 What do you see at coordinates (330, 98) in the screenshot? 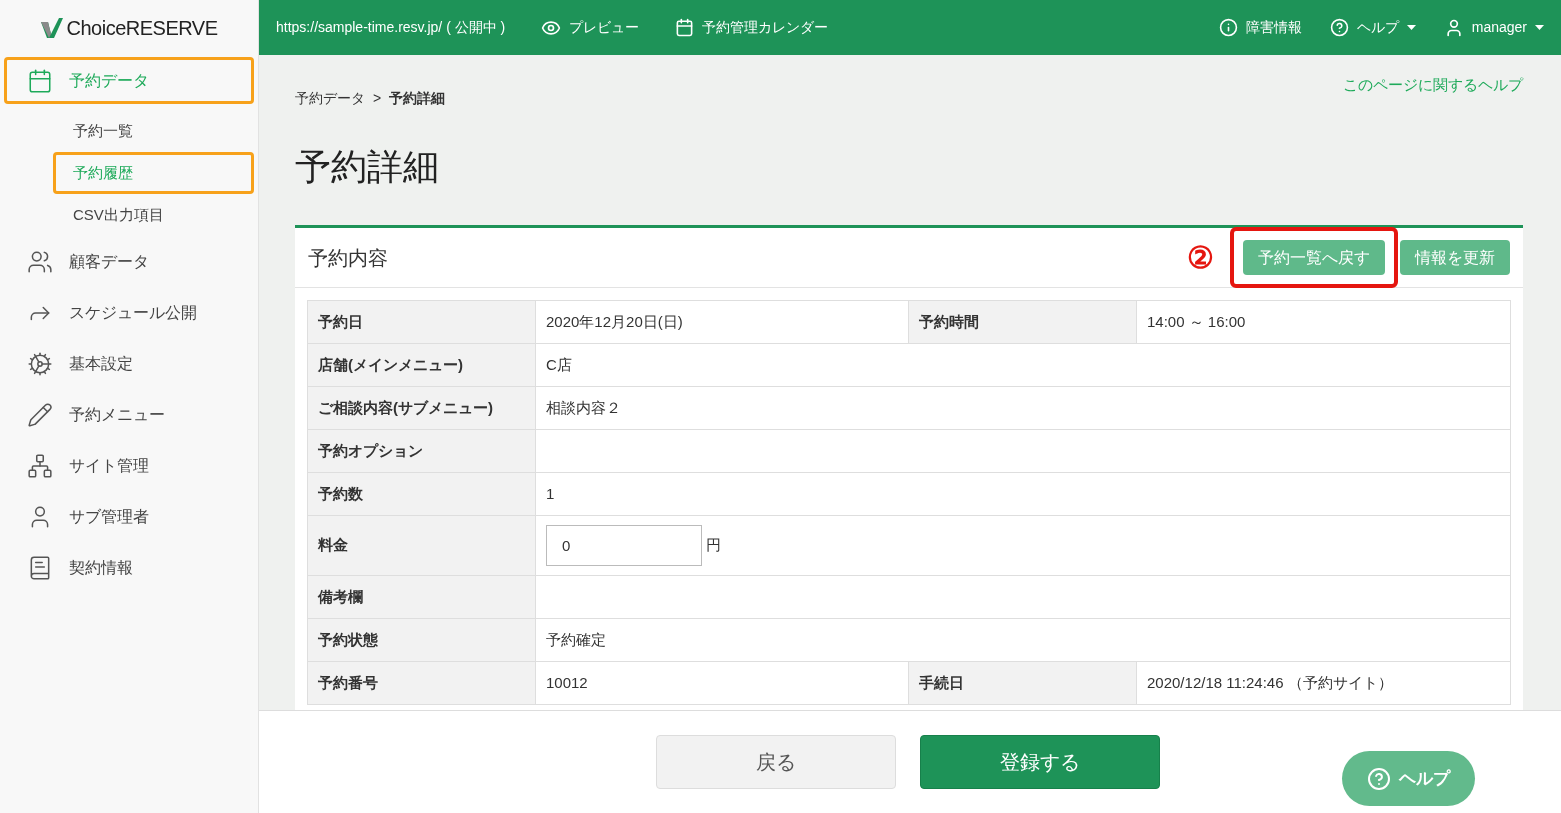
I see `breadcrumb-link: 予約データ` at bounding box center [330, 98].